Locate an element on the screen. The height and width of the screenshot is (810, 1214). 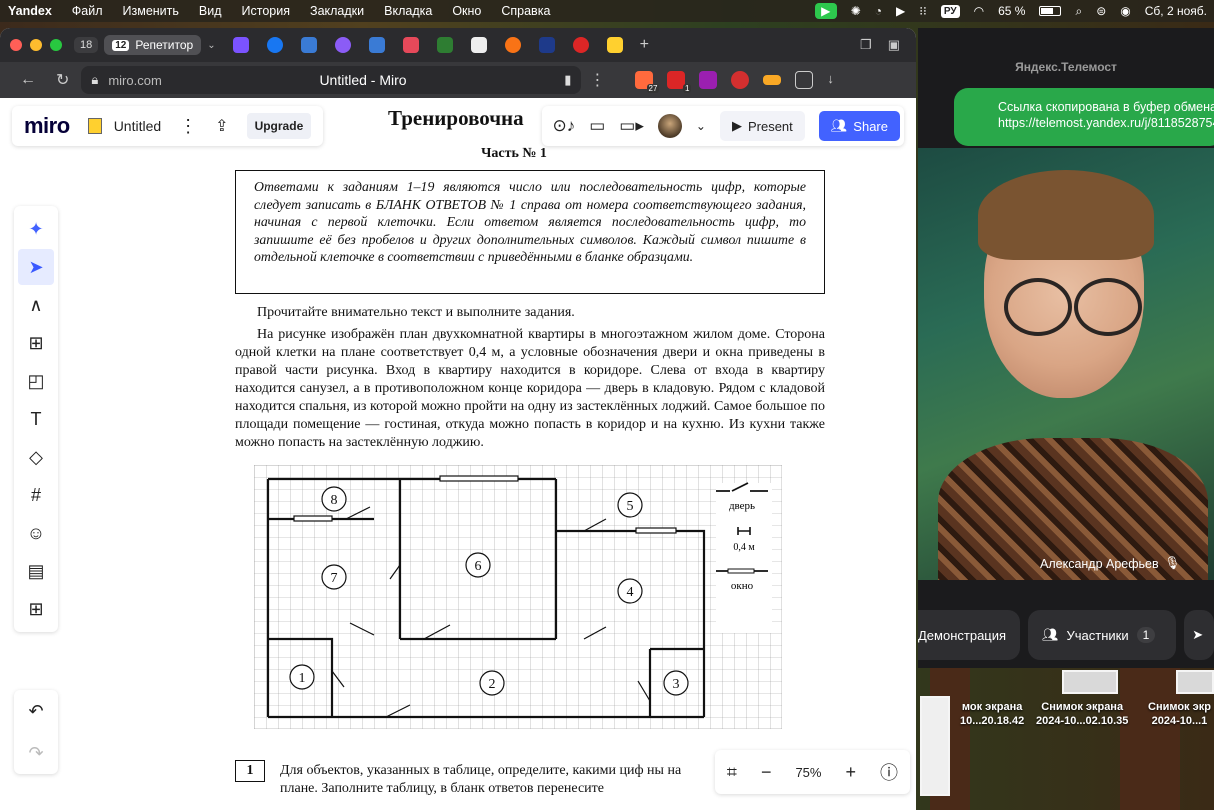
frame-icon: # is located at coordinates (36, 495).